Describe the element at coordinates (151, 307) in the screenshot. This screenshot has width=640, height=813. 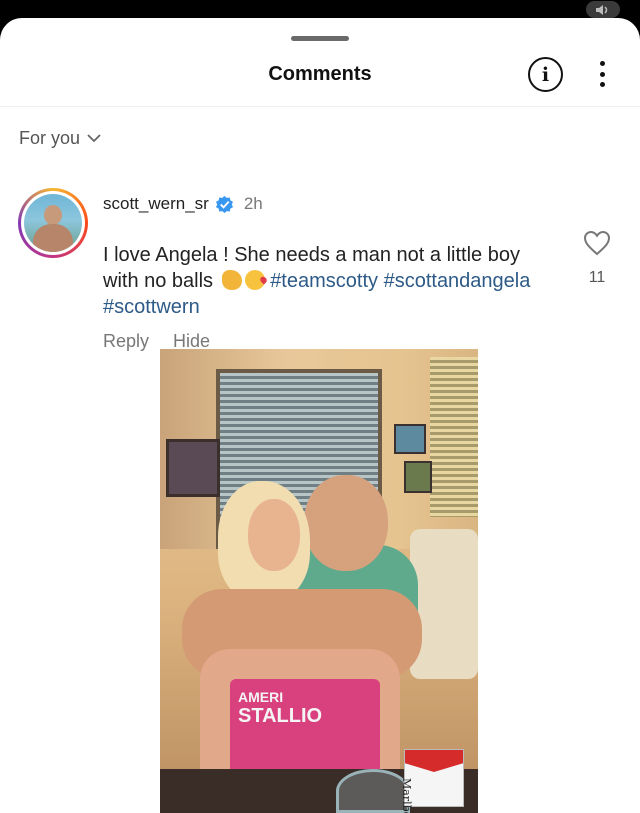
I see `hashtag-link: #scottwern` at that location.